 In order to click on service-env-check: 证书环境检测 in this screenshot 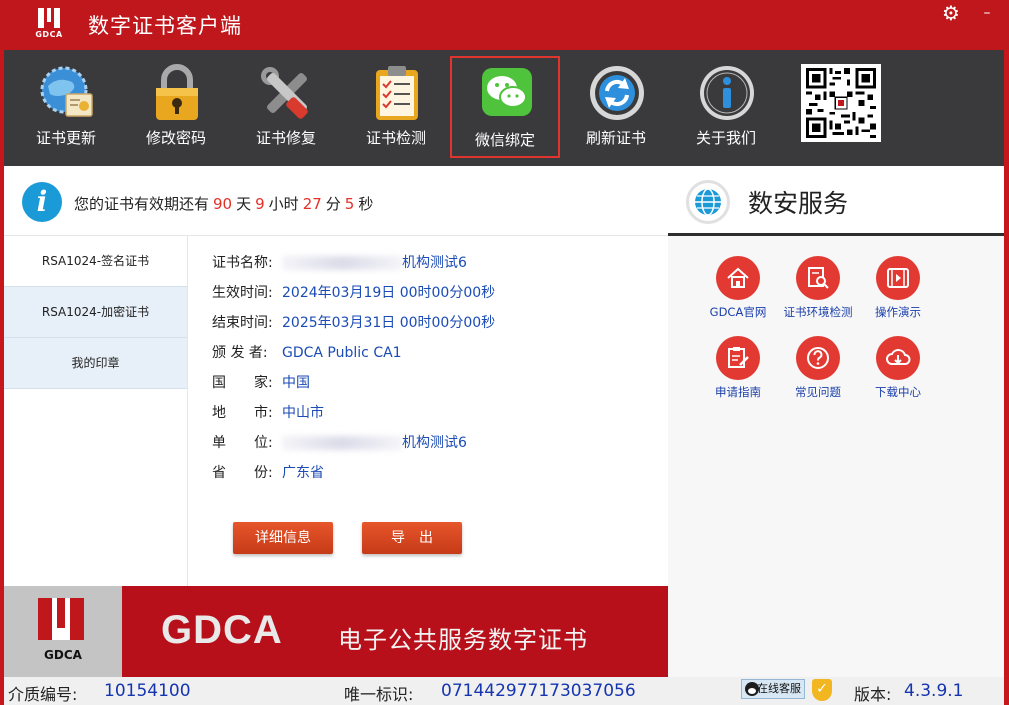, I will do `click(818, 288)`.